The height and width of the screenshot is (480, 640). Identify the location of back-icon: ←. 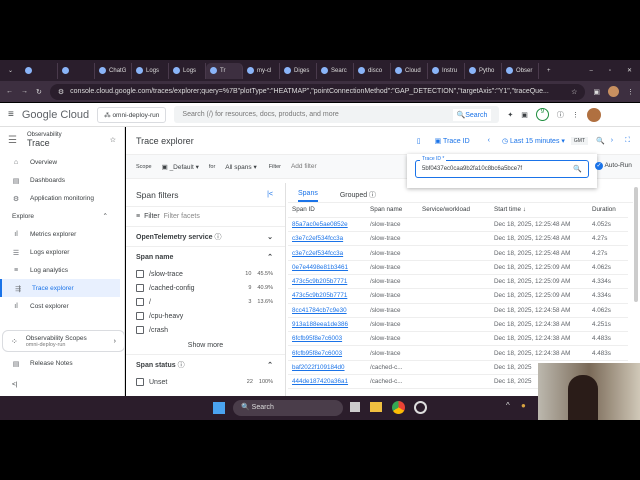
(9, 91).